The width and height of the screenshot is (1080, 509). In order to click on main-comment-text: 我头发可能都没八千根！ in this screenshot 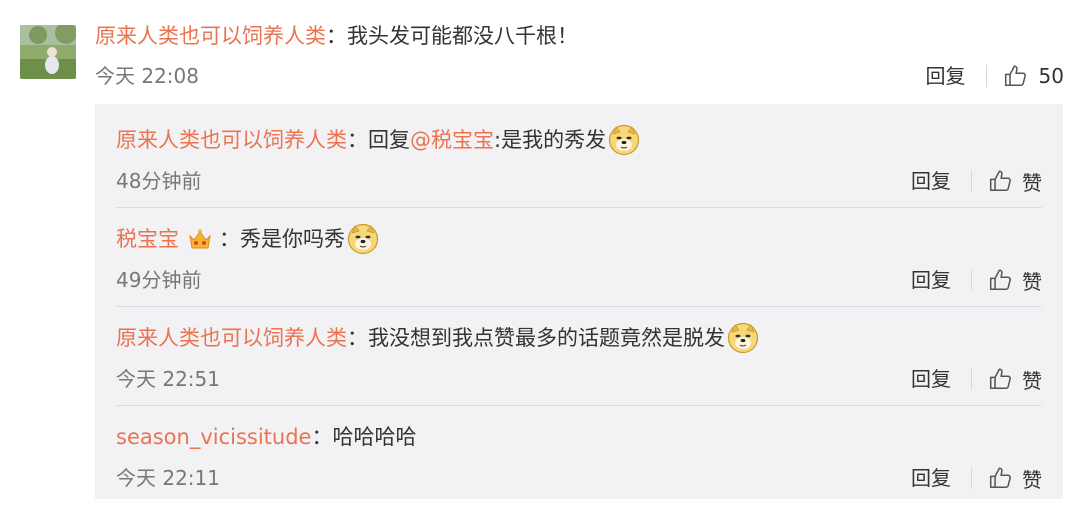, I will do `click(462, 36)`.